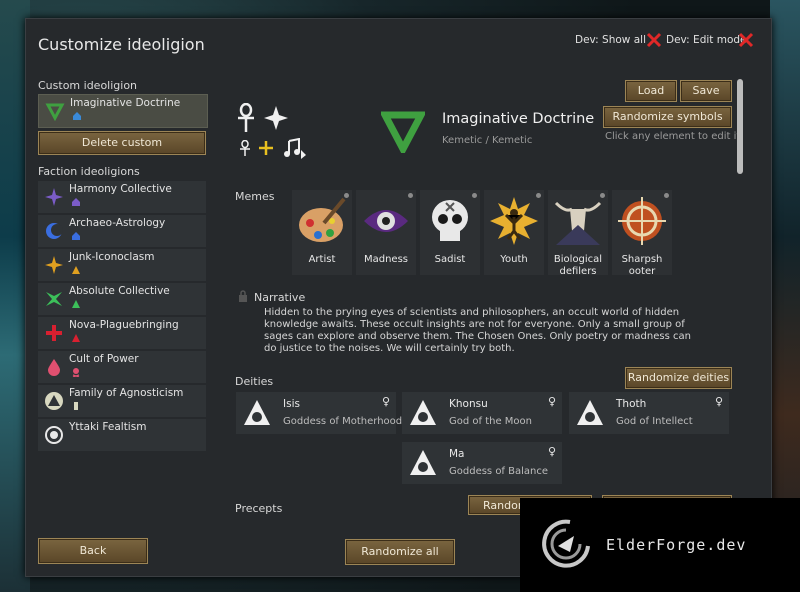 This screenshot has height=592, width=800. Describe the element at coordinates (386, 221) in the screenshot. I see `eye-icon` at that location.